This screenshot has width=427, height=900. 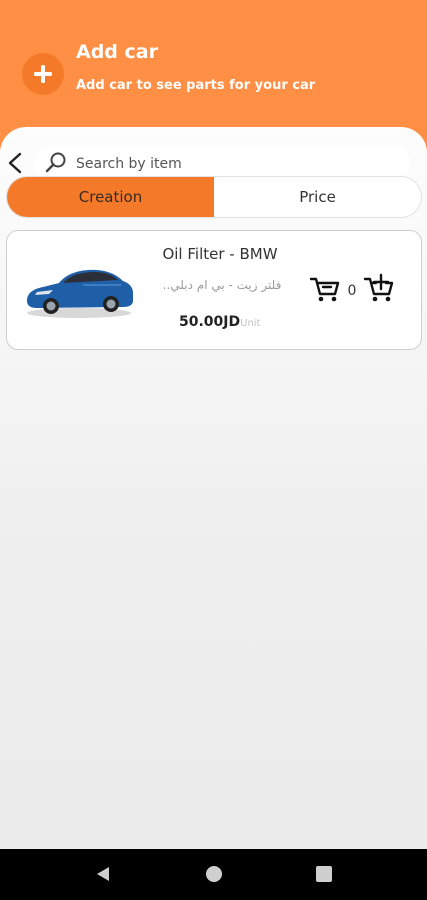 I want to click on sort-tabs: Creation Price, so click(x=214, y=197).